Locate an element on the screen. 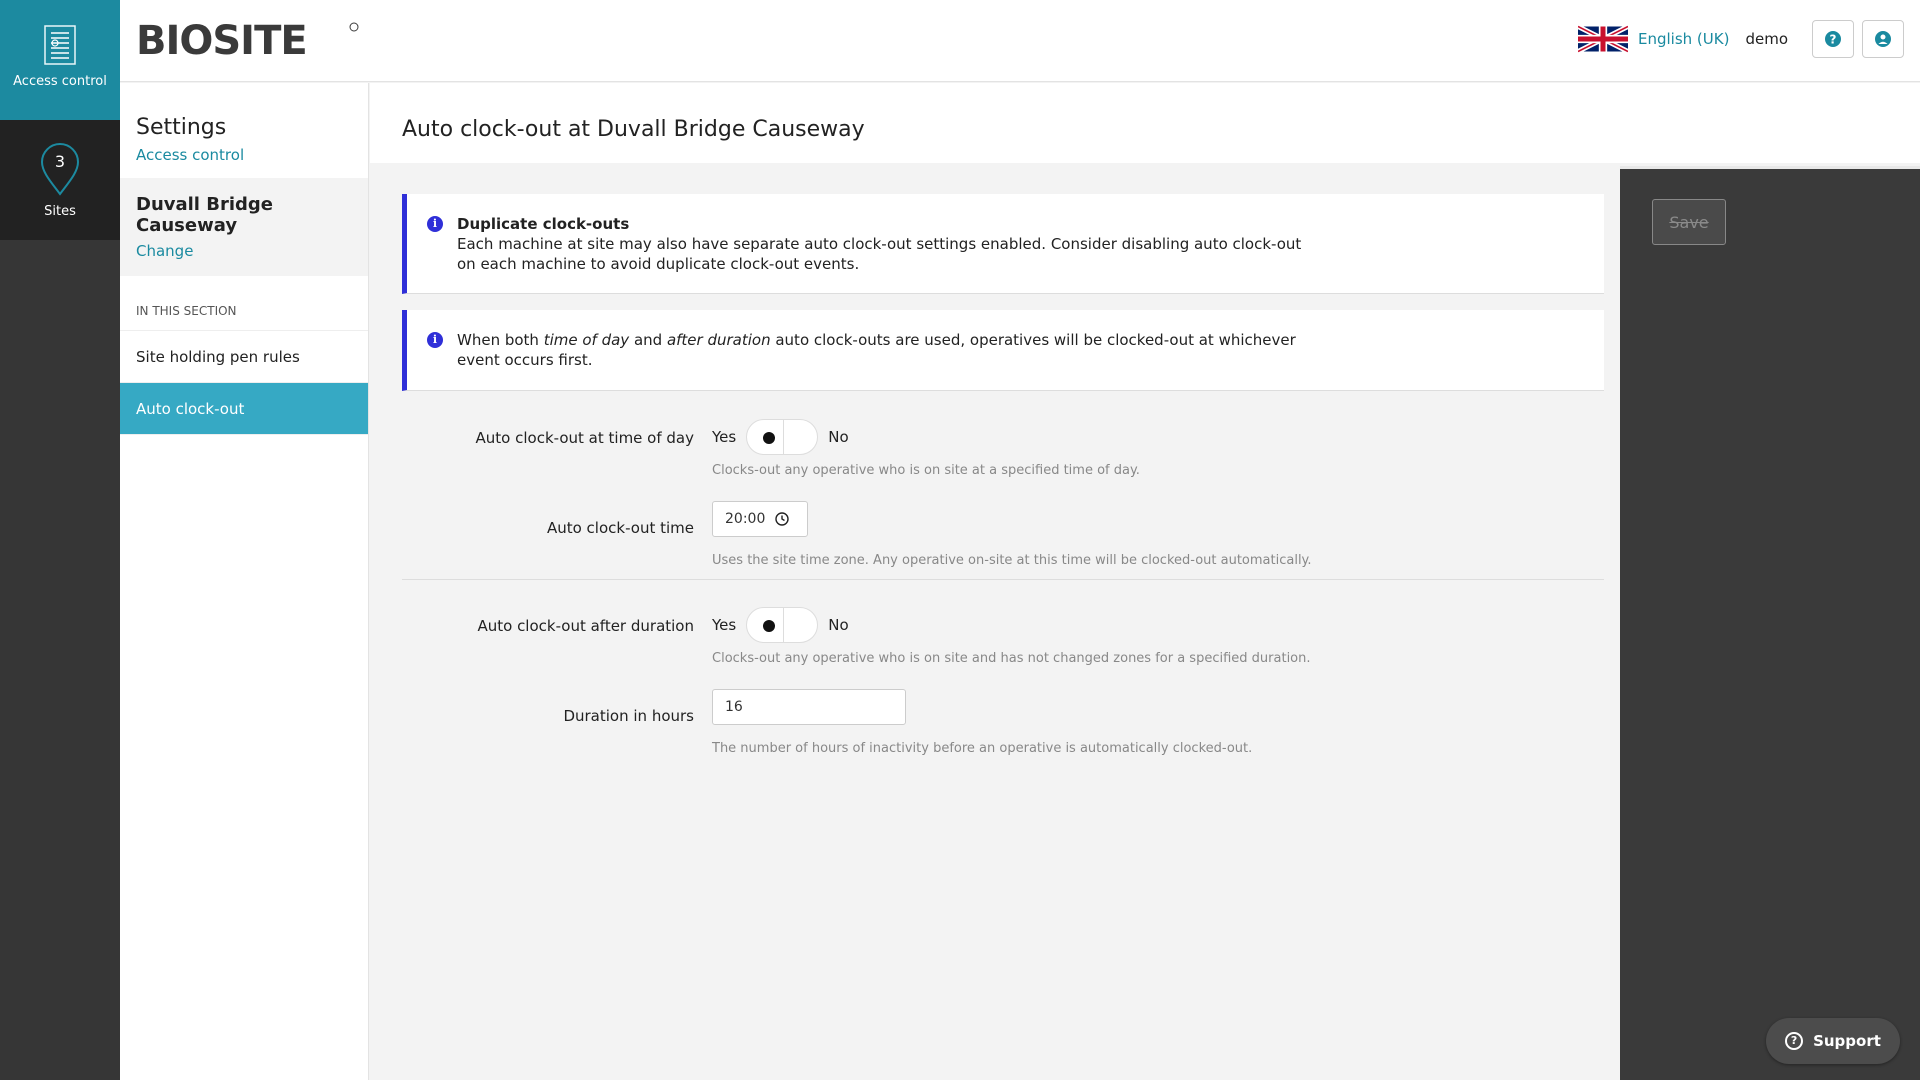 Image resolution: width=1920 pixels, height=1080 pixels. duration-hours-label: Duration in hours is located at coordinates (628, 716).